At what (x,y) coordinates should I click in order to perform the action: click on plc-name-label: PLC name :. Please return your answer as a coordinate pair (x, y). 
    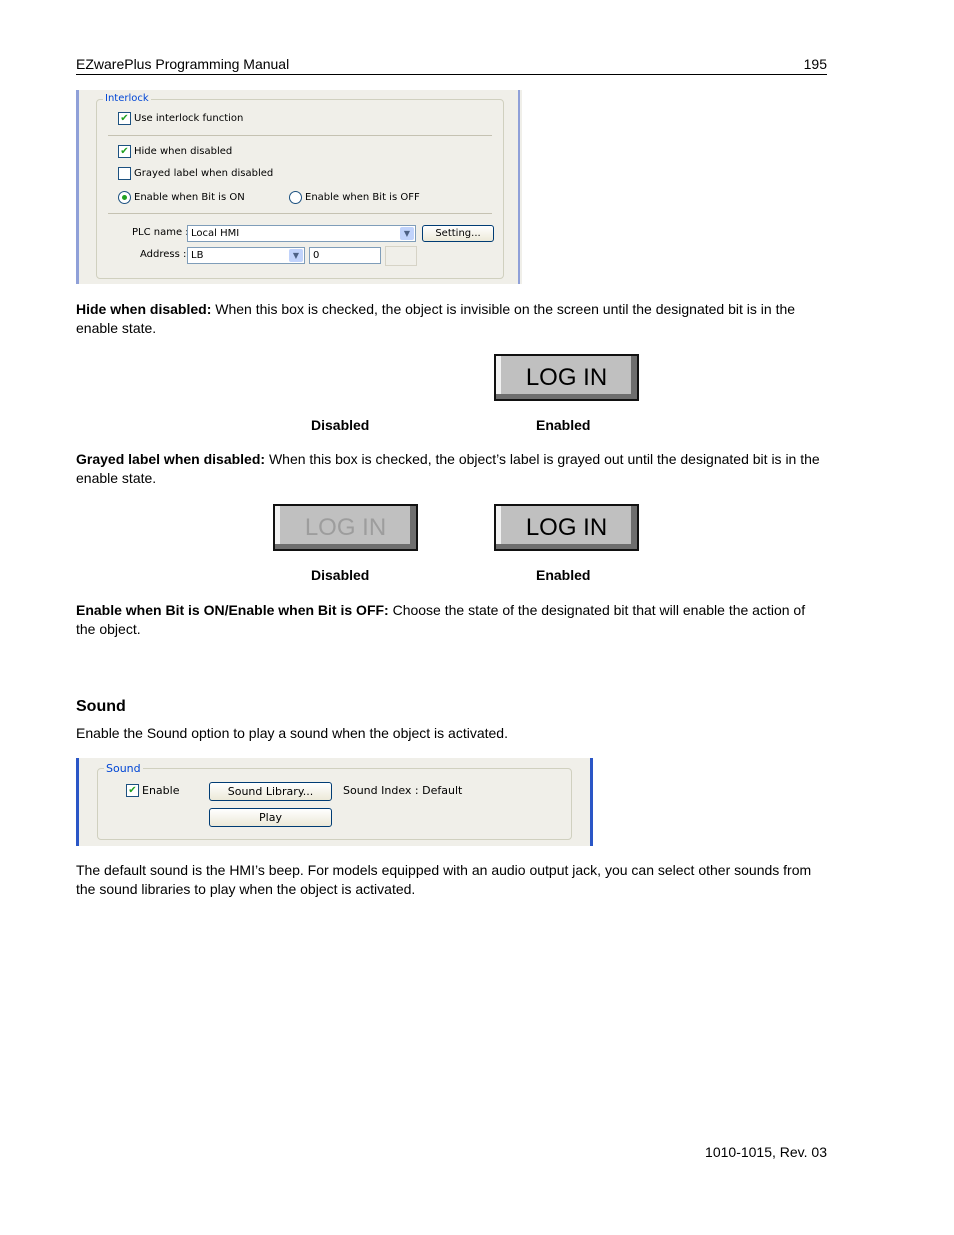
    Looking at the image, I should click on (160, 232).